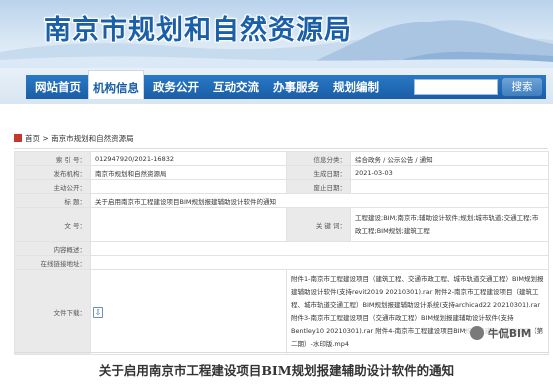 The image size is (553, 385). Describe the element at coordinates (52, 312) in the screenshot. I see `attachments-label: 文件下载：` at that location.